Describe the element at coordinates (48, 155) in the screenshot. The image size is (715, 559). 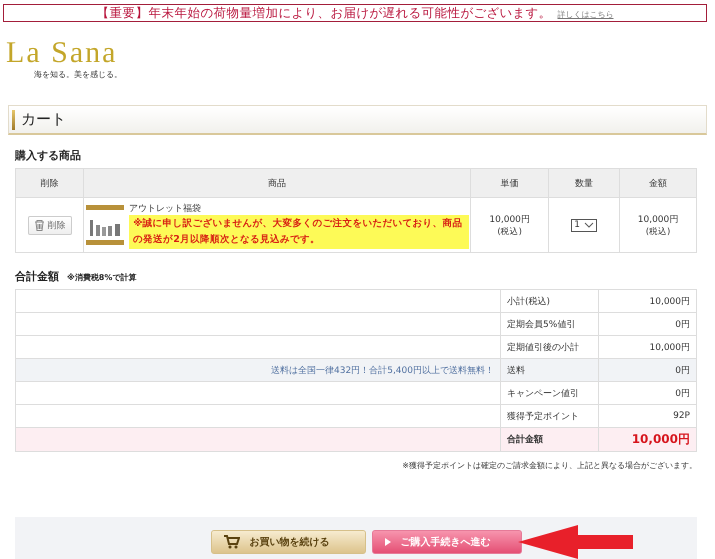
I see `section-heading: 購入する商品` at that location.